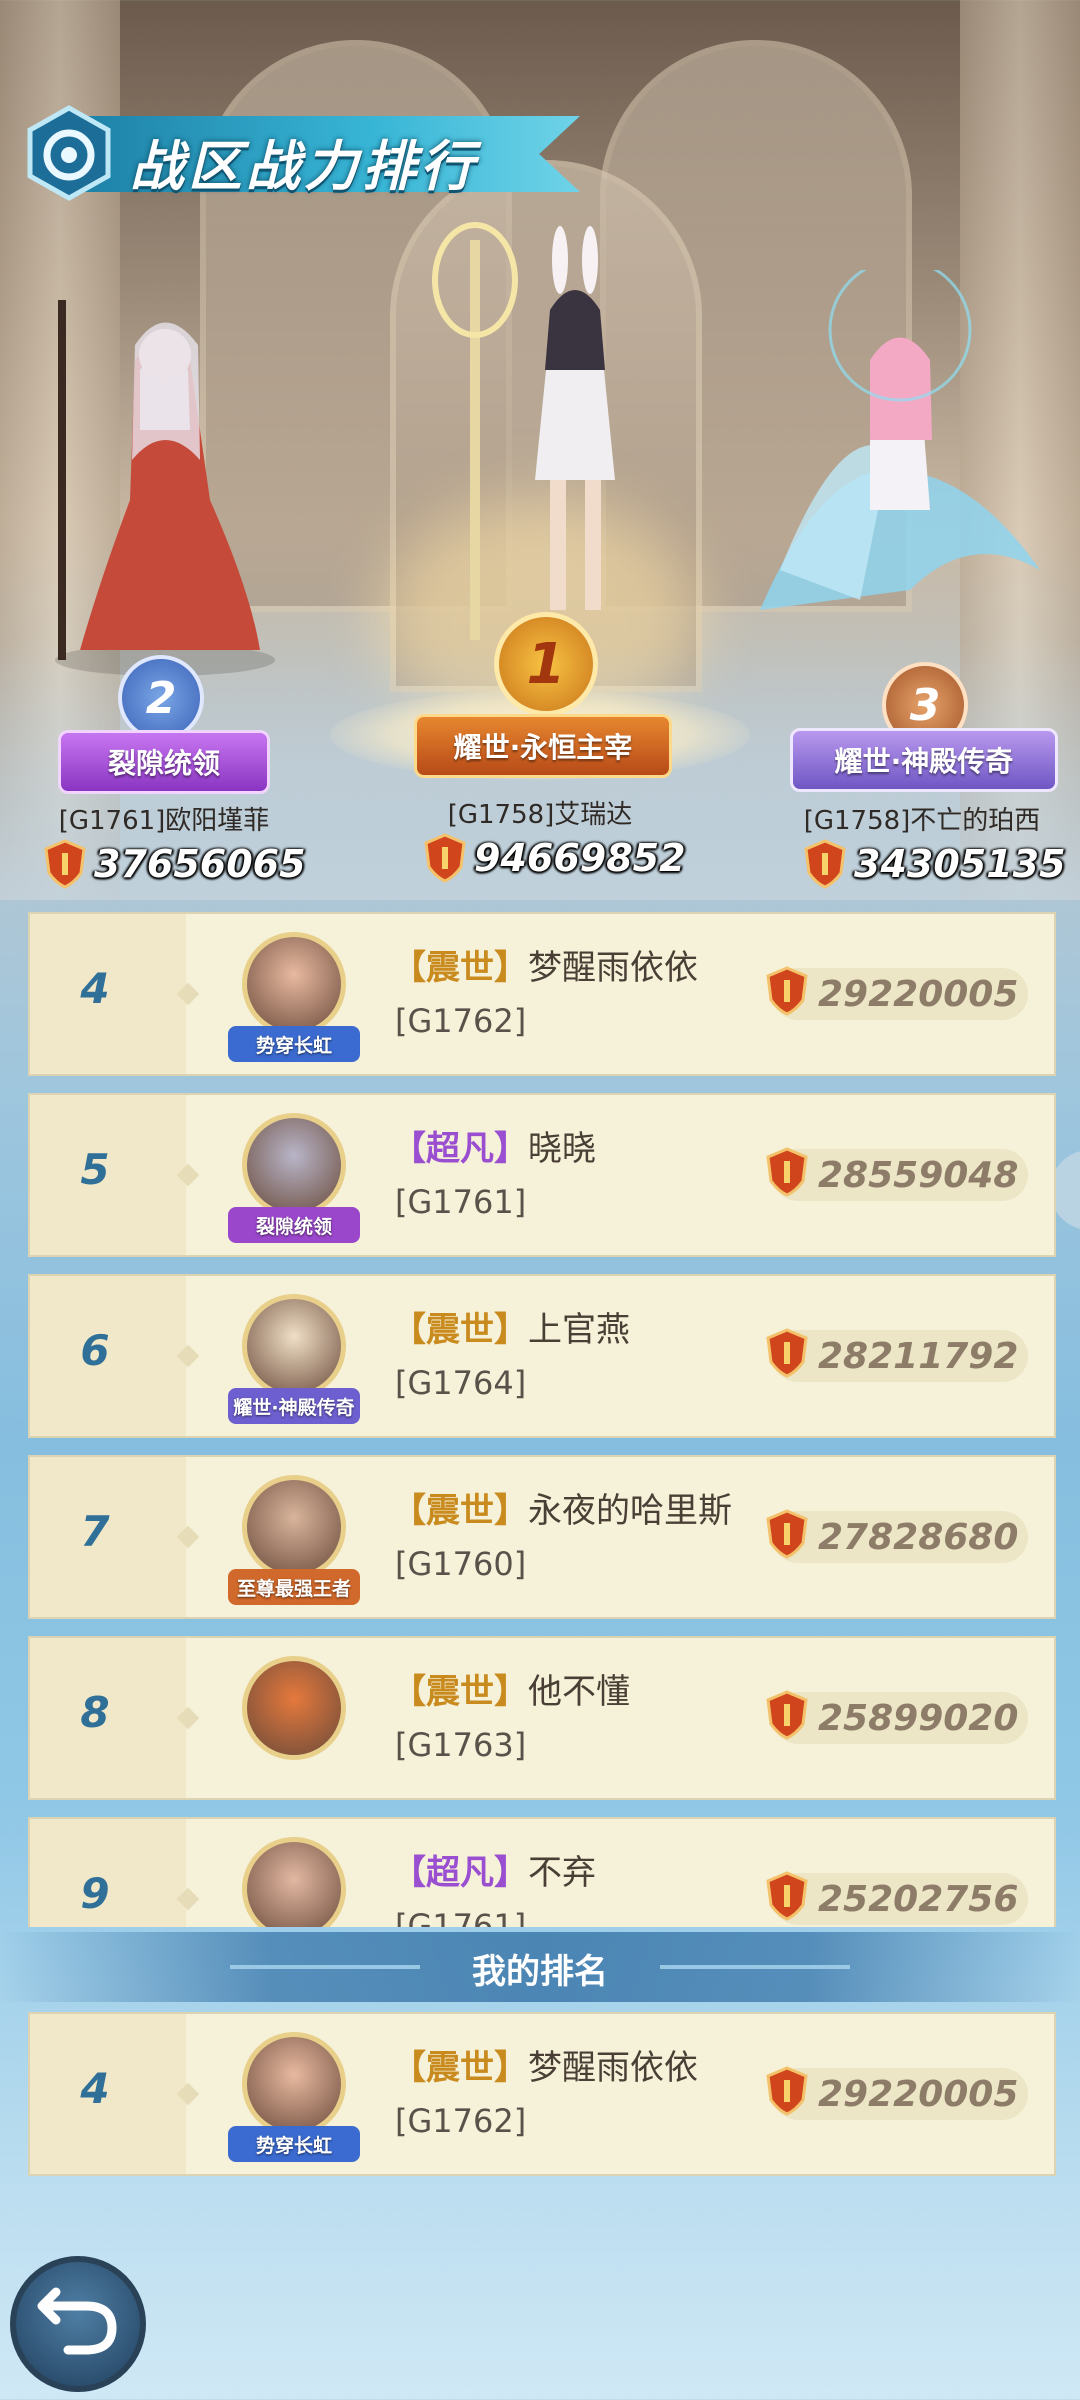  I want to click on podium-1-name: [G1758]艾瑞达, so click(540, 815).